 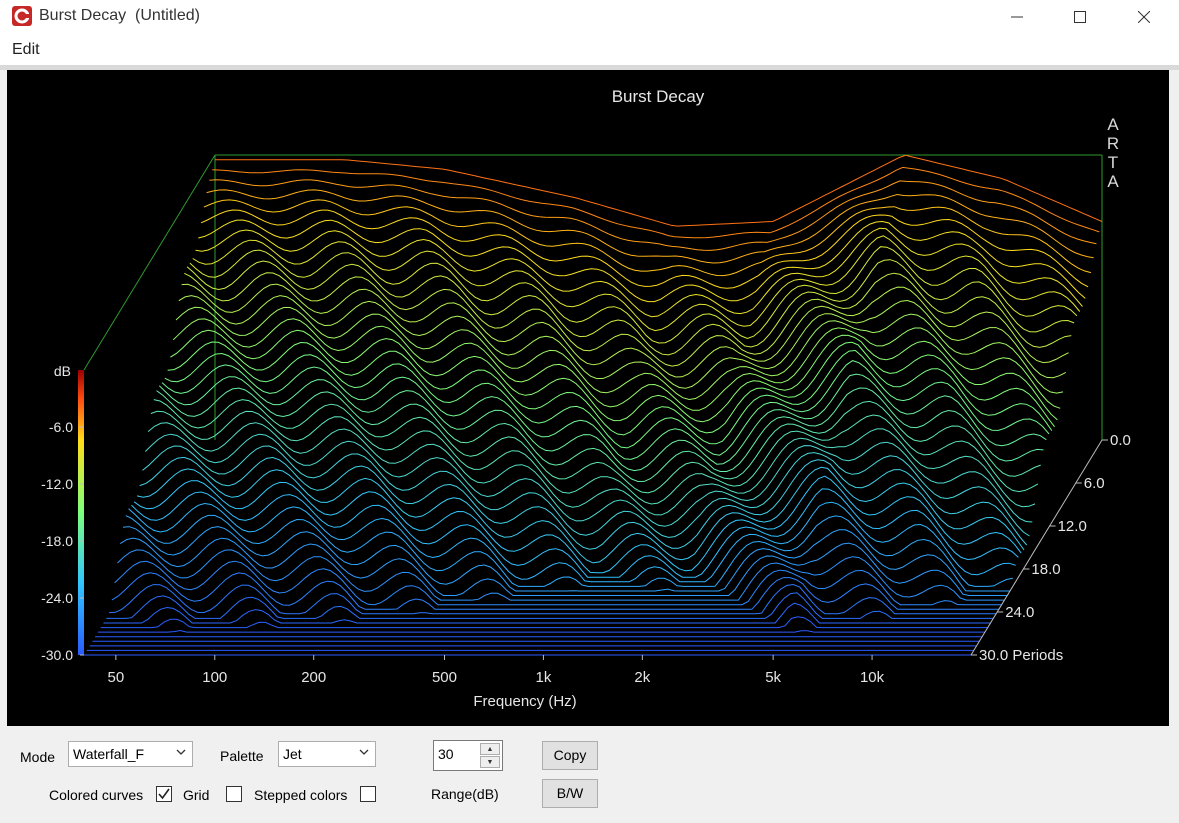 What do you see at coordinates (642, 677) in the screenshot?
I see `x-tick-label: 2k` at bounding box center [642, 677].